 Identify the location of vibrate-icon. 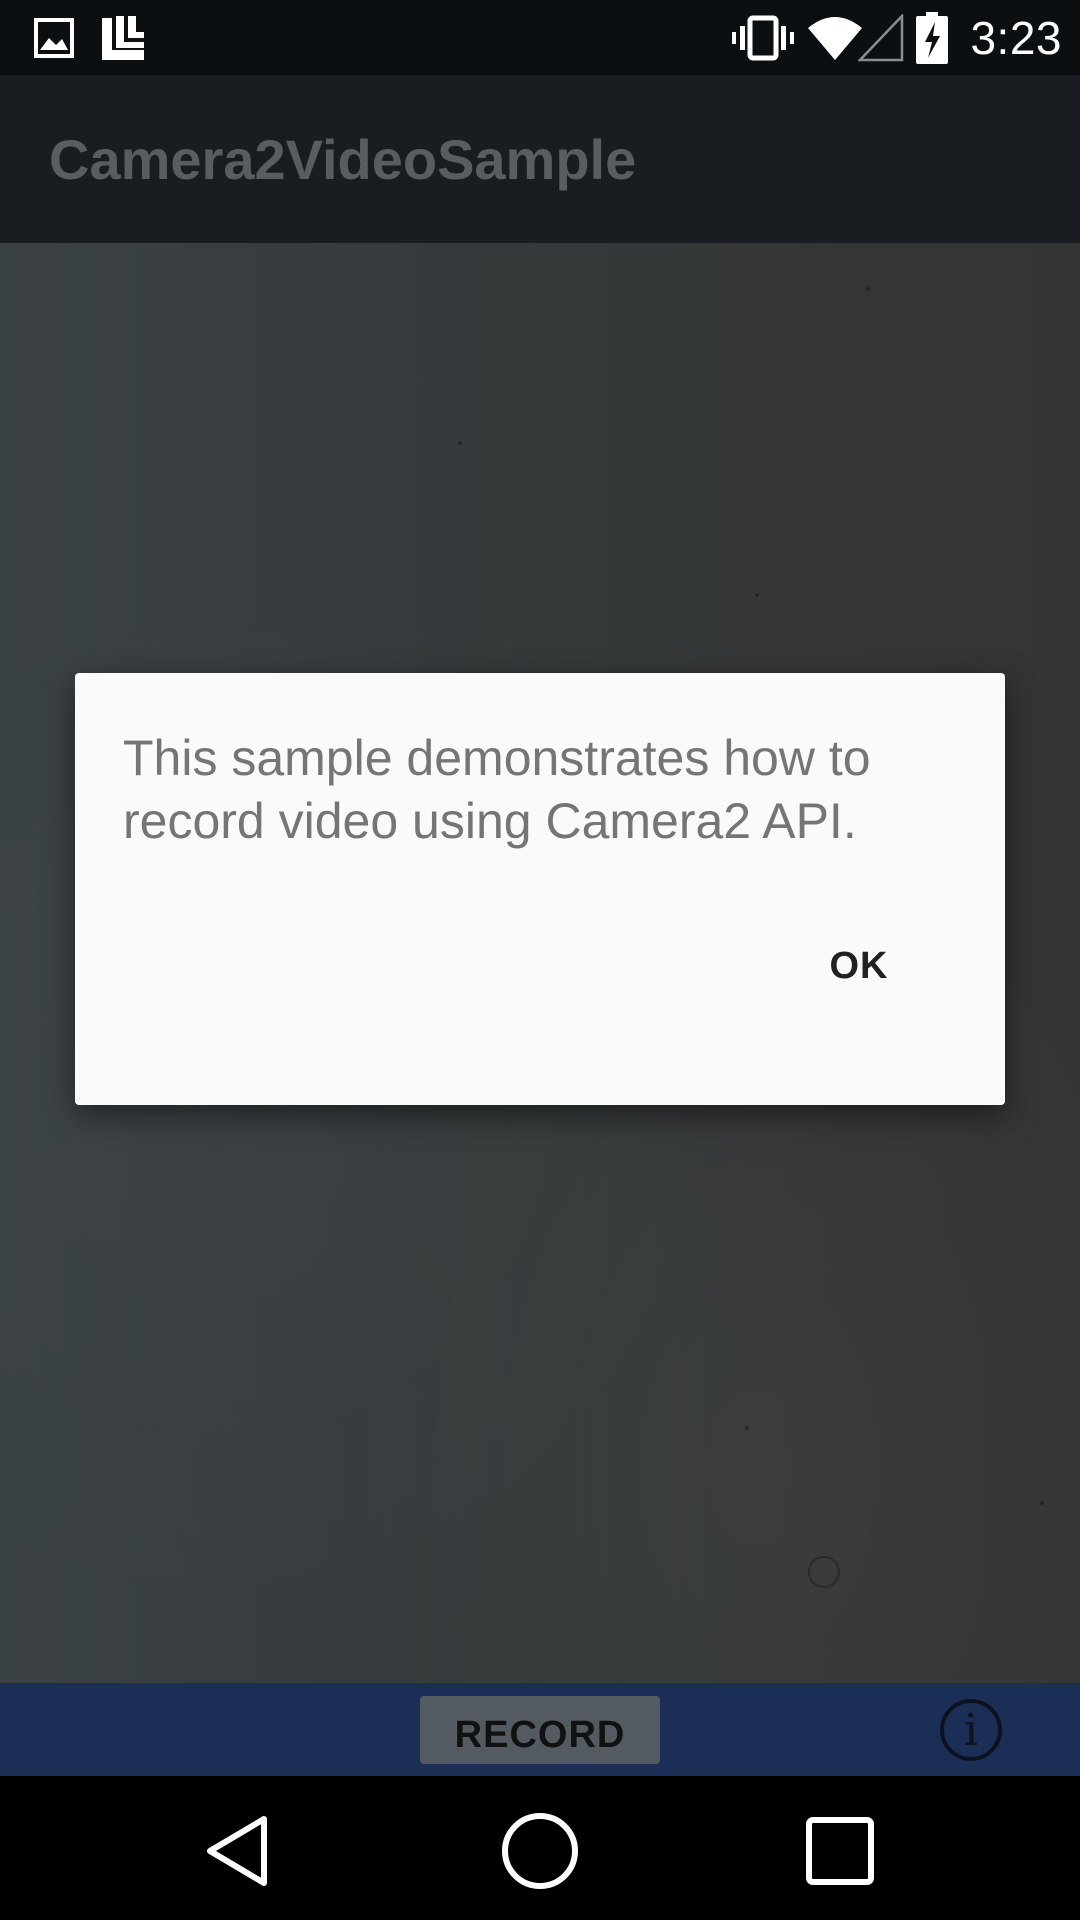
(763, 37).